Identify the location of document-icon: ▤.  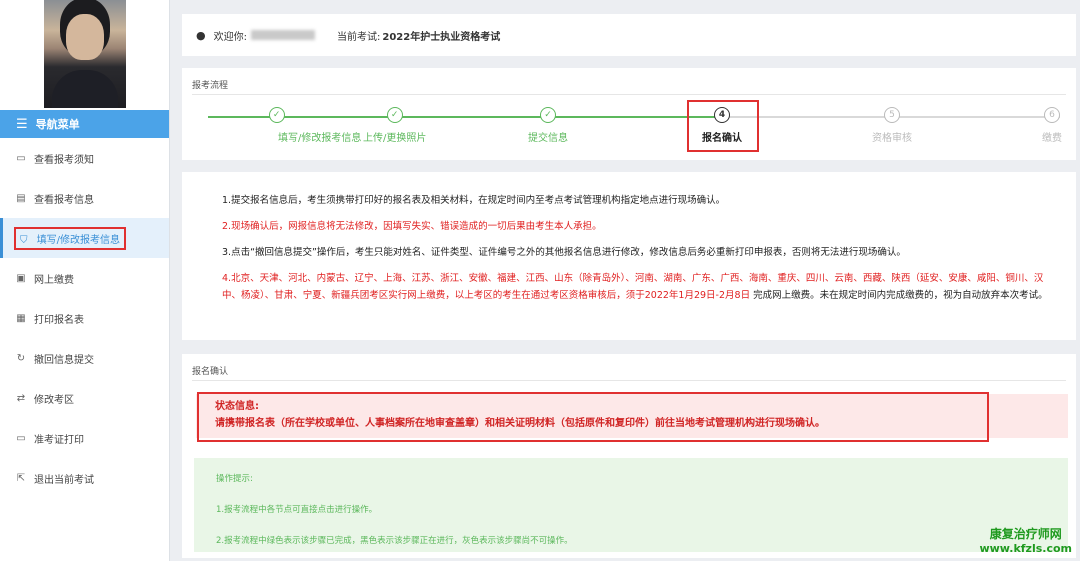
(21, 198).